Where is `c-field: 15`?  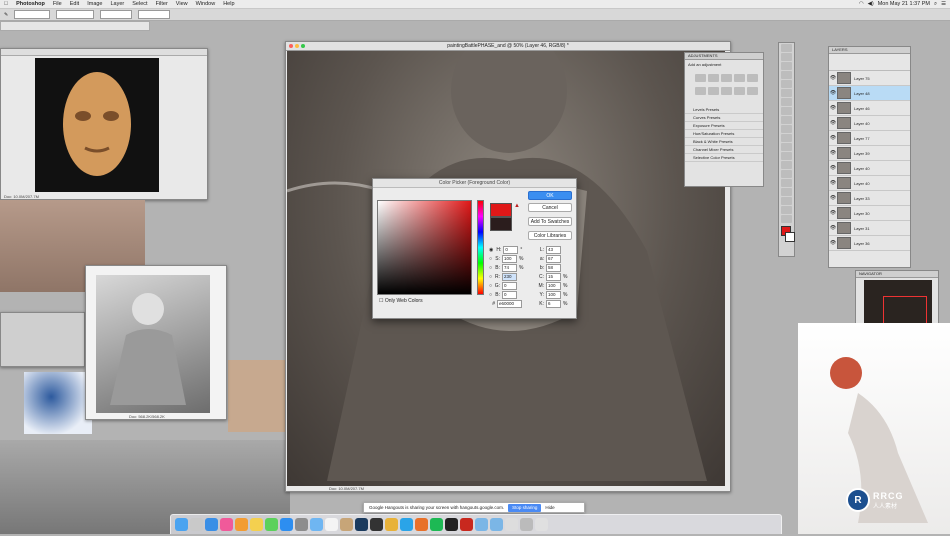
c-field: 15 is located at coordinates (553, 276).